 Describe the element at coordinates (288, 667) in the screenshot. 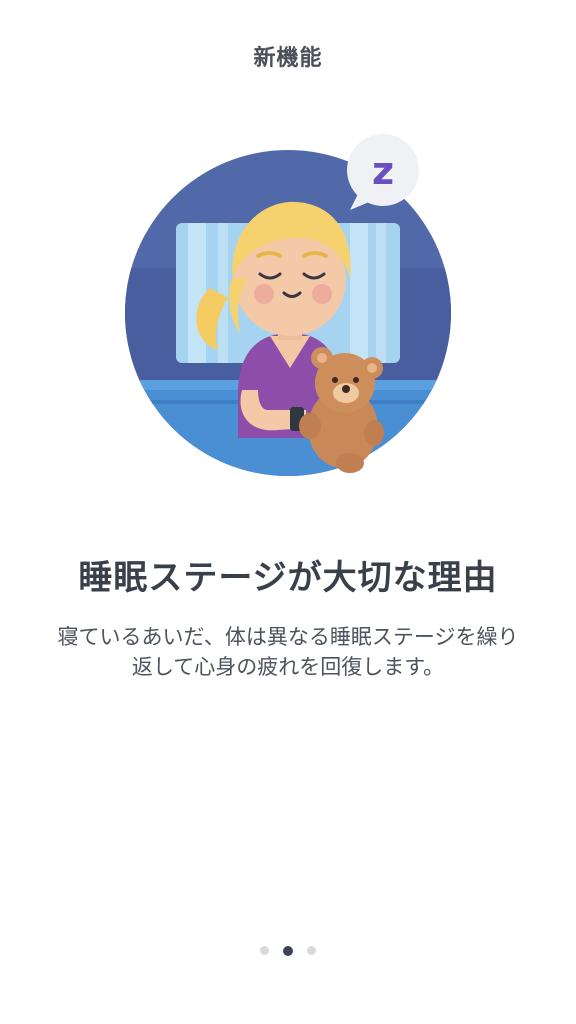

I see `description-line-2: 返して心身の疲れを回復します。` at that location.